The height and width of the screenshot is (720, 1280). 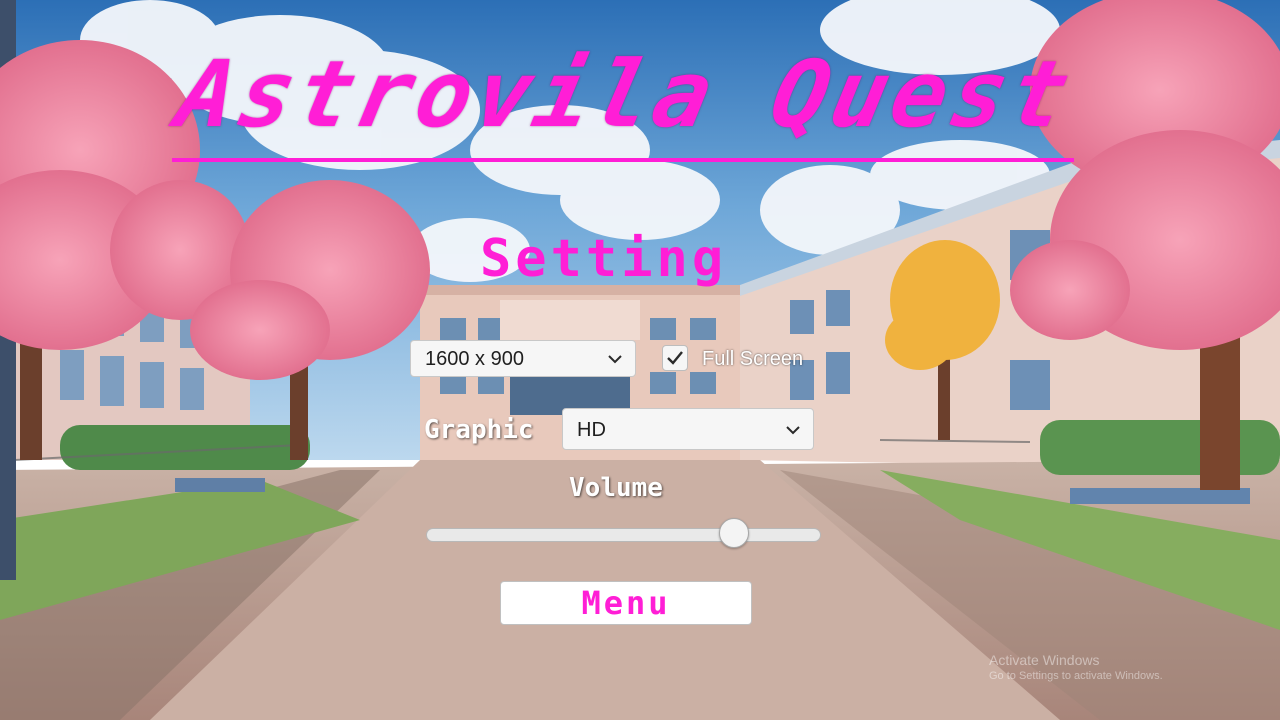 I want to click on graphic-label: Graphic, so click(x=479, y=430).